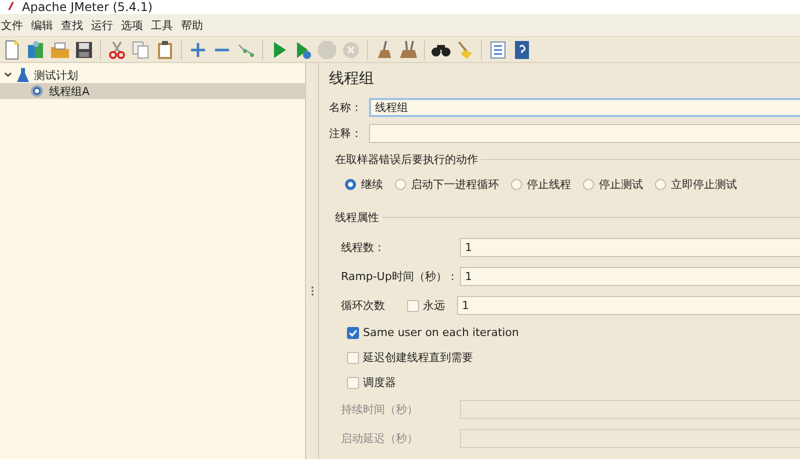  What do you see at coordinates (621, 184) in the screenshot?
I see `radio-label: 停止测试` at bounding box center [621, 184].